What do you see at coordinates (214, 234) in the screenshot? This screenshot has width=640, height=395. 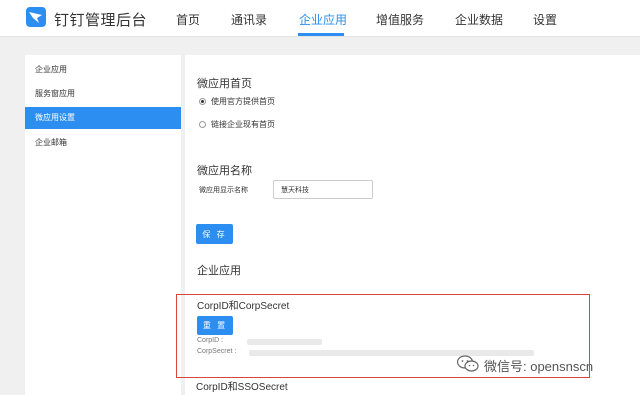 I see `save-button: 保 存` at bounding box center [214, 234].